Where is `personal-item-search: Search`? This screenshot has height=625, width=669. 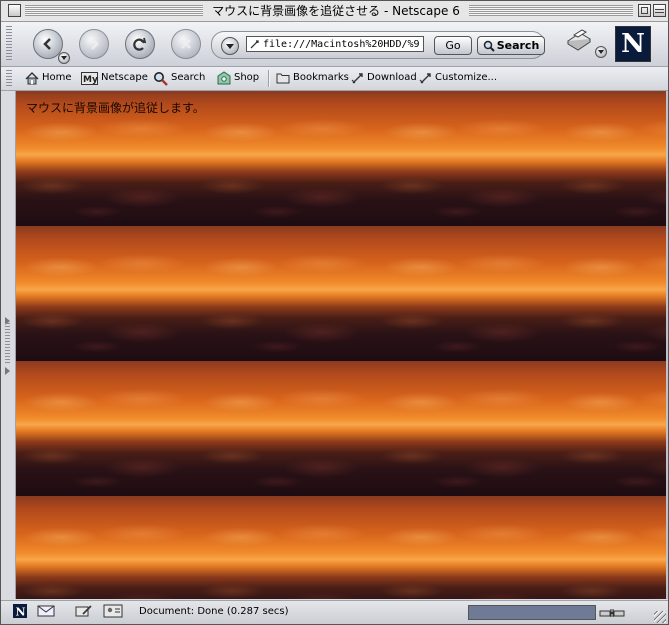
personal-item-search: Search is located at coordinates (179, 78).